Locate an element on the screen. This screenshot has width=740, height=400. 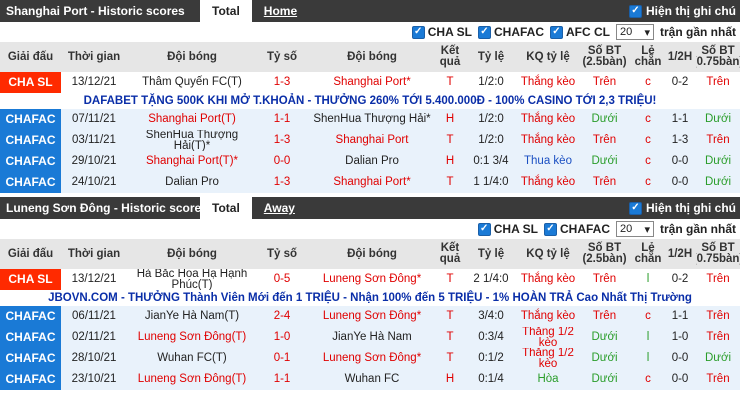
cell-away: Dalian Pro is located at coordinates (372, 161).